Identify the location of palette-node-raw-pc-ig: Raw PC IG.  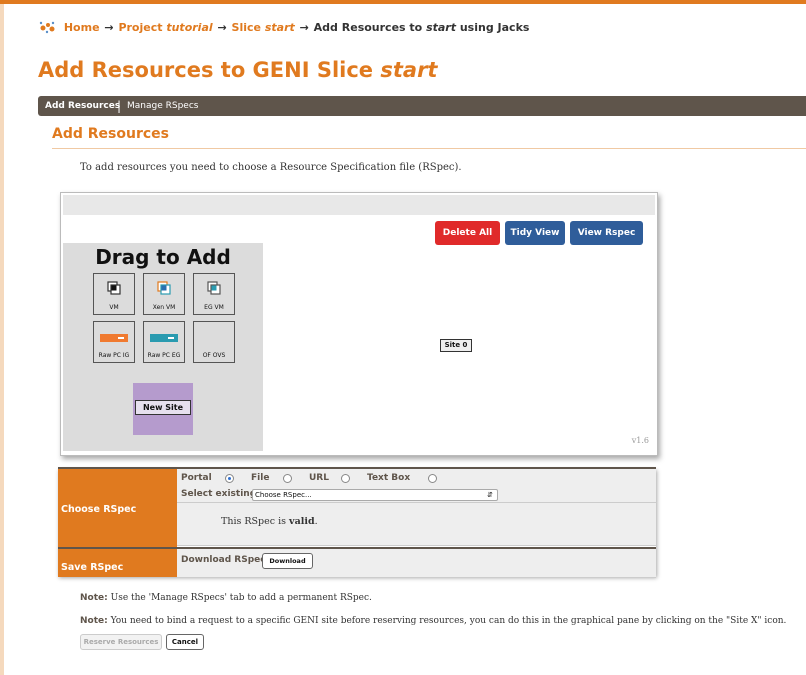
(114, 342).